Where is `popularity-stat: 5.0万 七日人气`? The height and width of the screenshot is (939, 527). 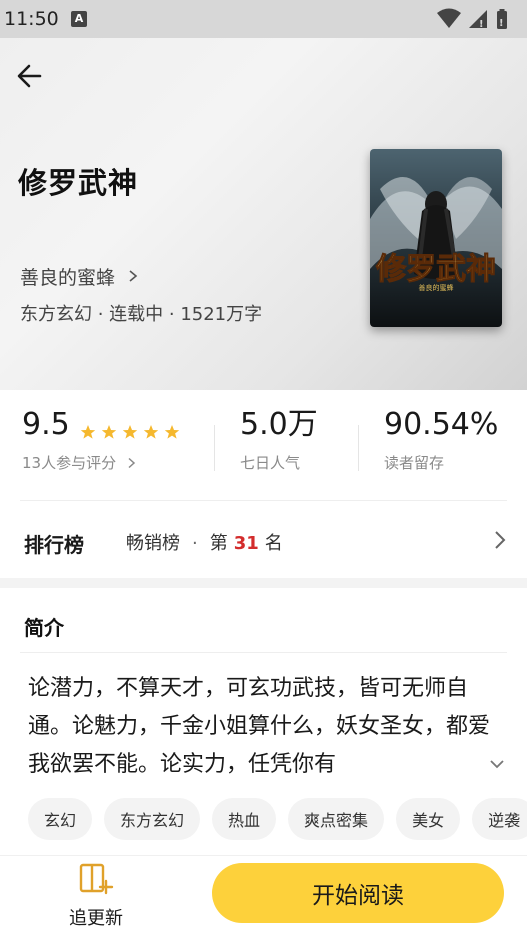 popularity-stat: 5.0万 七日人气 is located at coordinates (279, 441).